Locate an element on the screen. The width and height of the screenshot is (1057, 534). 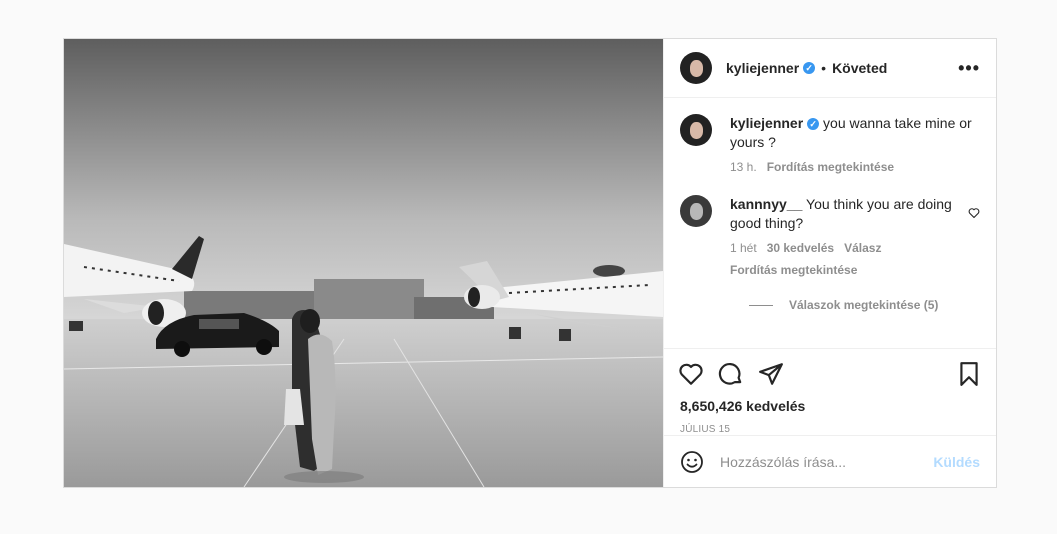
caption-username: kyliejenner is located at coordinates (766, 123).